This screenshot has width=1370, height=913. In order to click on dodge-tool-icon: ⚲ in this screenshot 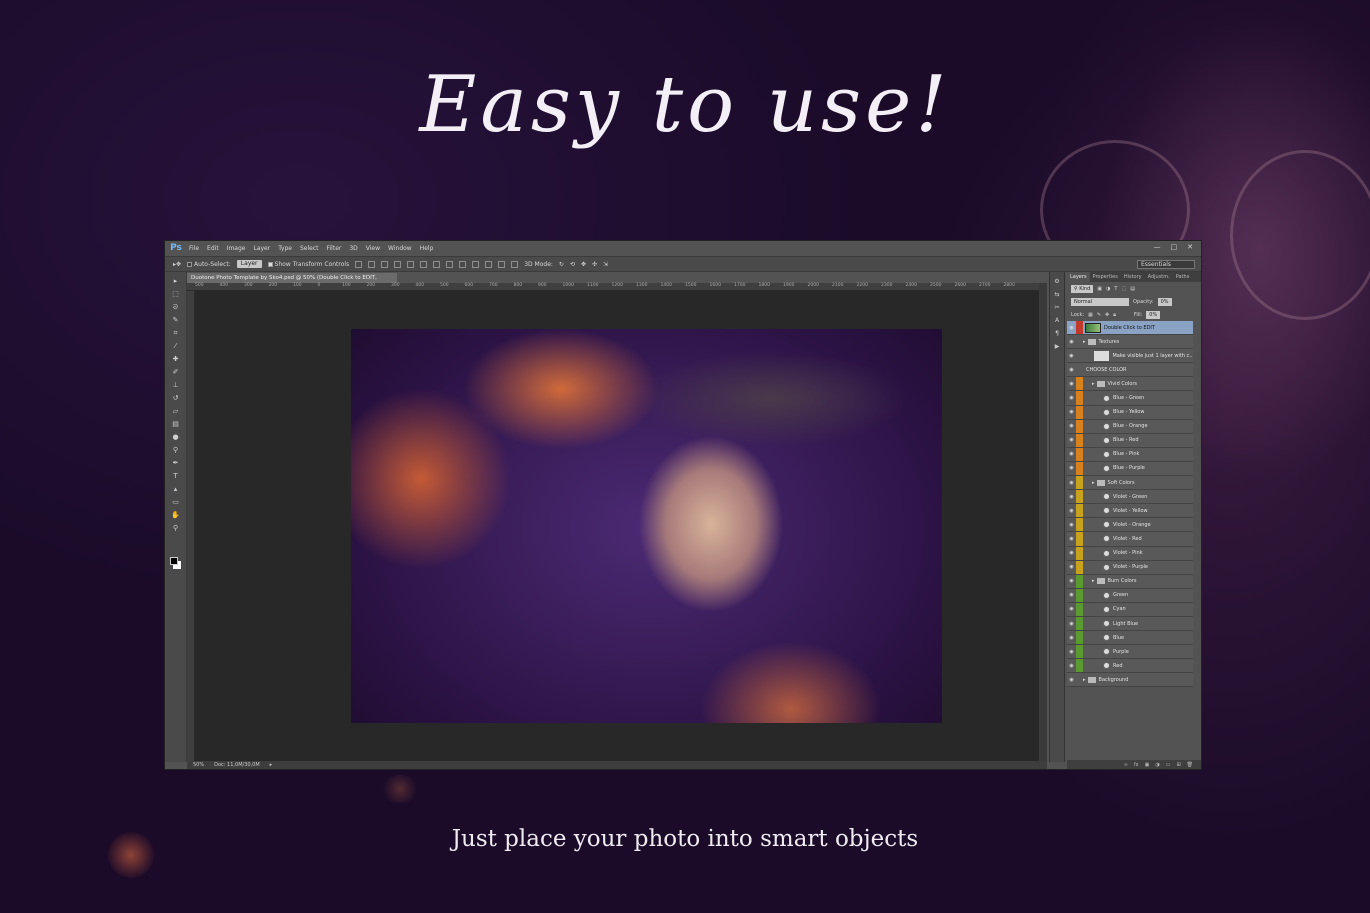, I will do `click(176, 450)`.